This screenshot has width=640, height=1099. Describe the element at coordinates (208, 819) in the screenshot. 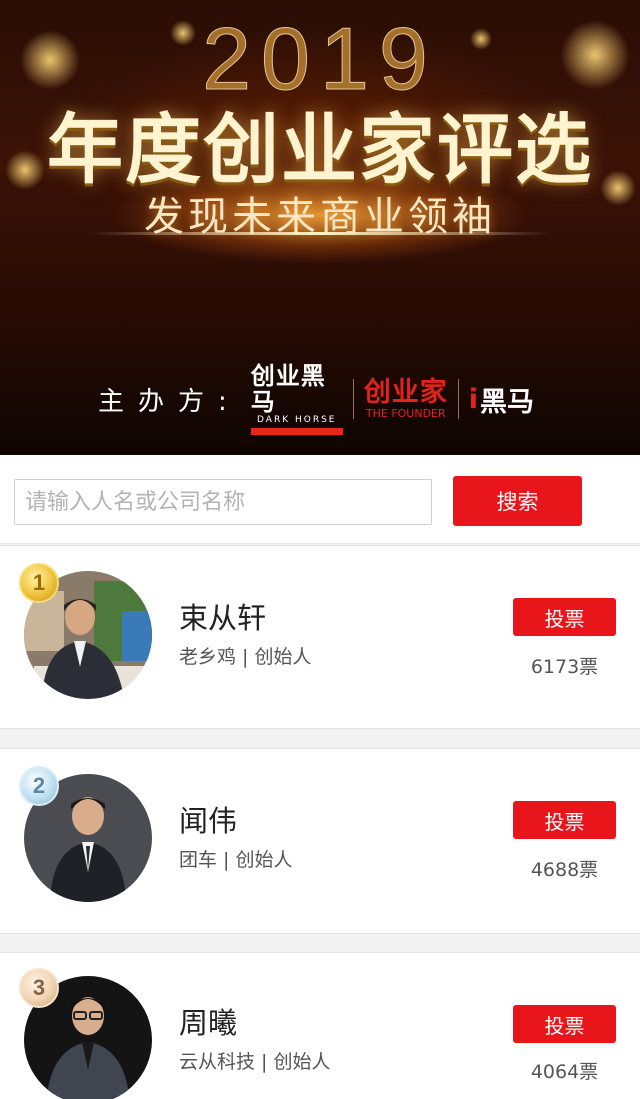

I see `candidate-name: 闻伟` at that location.